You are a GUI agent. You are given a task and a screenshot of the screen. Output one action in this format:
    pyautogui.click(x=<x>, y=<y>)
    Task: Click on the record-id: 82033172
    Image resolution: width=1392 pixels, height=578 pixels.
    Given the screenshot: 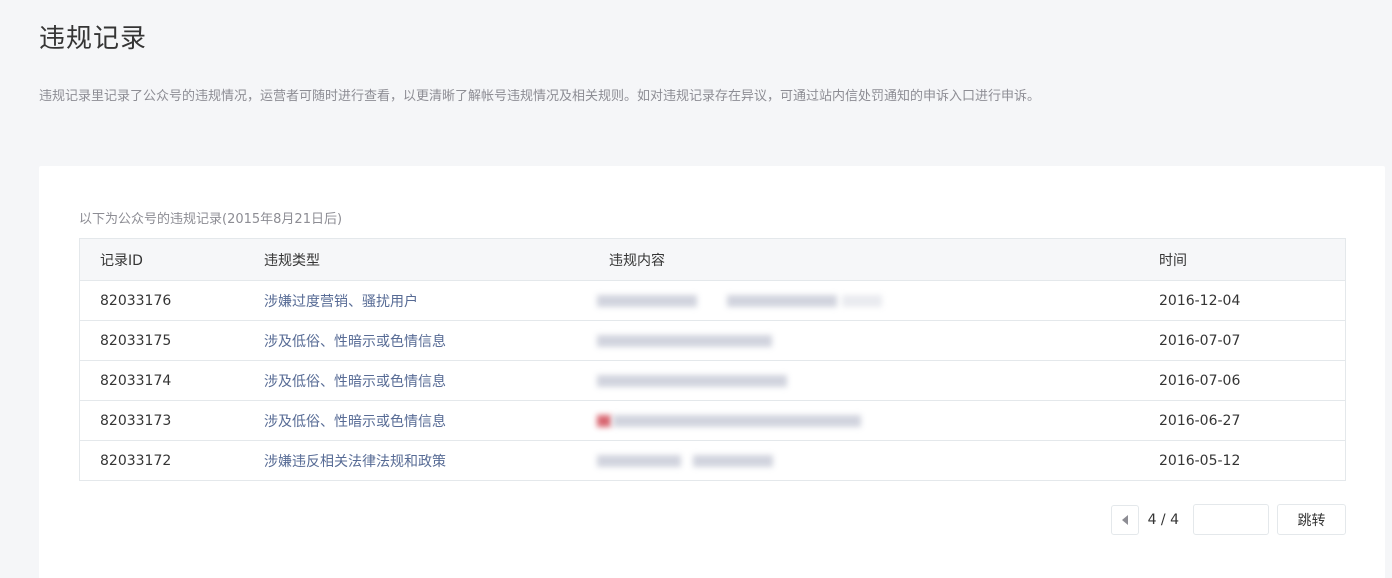 What is the action you would take?
    pyautogui.click(x=136, y=460)
    